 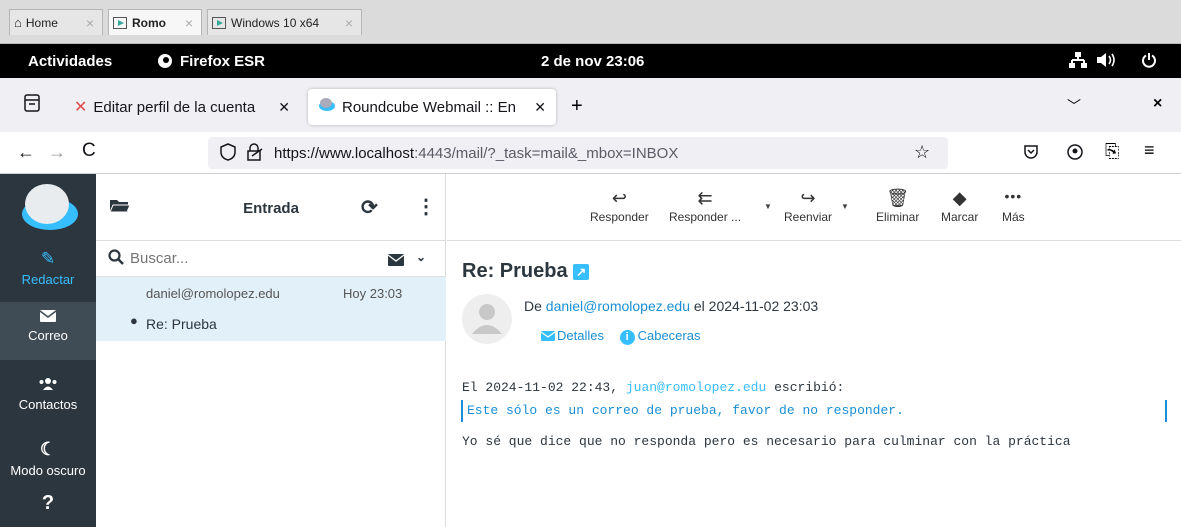 What do you see at coordinates (32, 105) in the screenshot?
I see `tab-list-icon` at bounding box center [32, 105].